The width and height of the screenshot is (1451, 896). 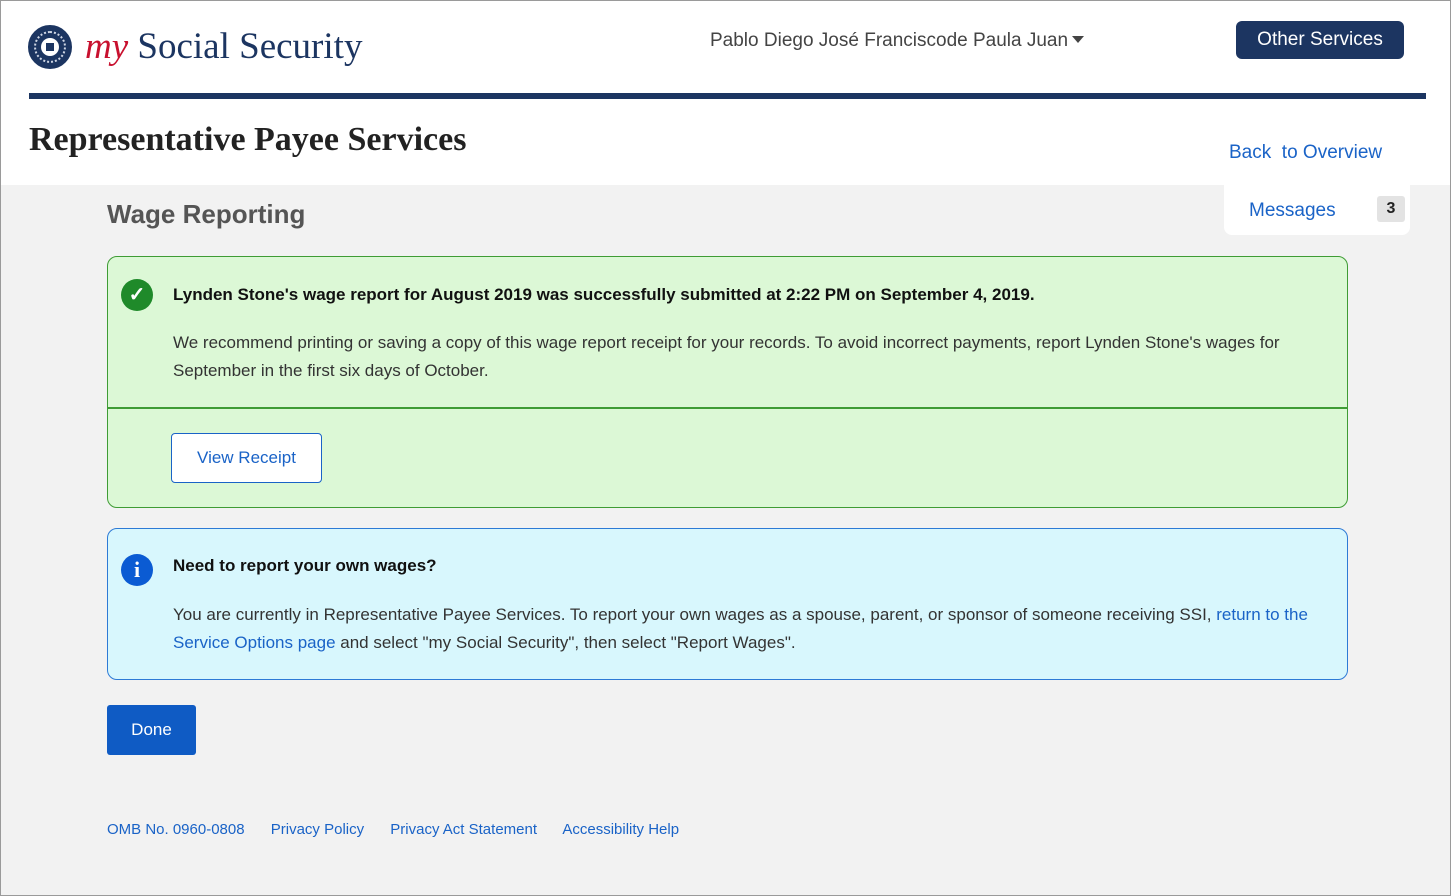 I want to click on back-to-overview-link: Back to Overview, so click(x=1305, y=153).